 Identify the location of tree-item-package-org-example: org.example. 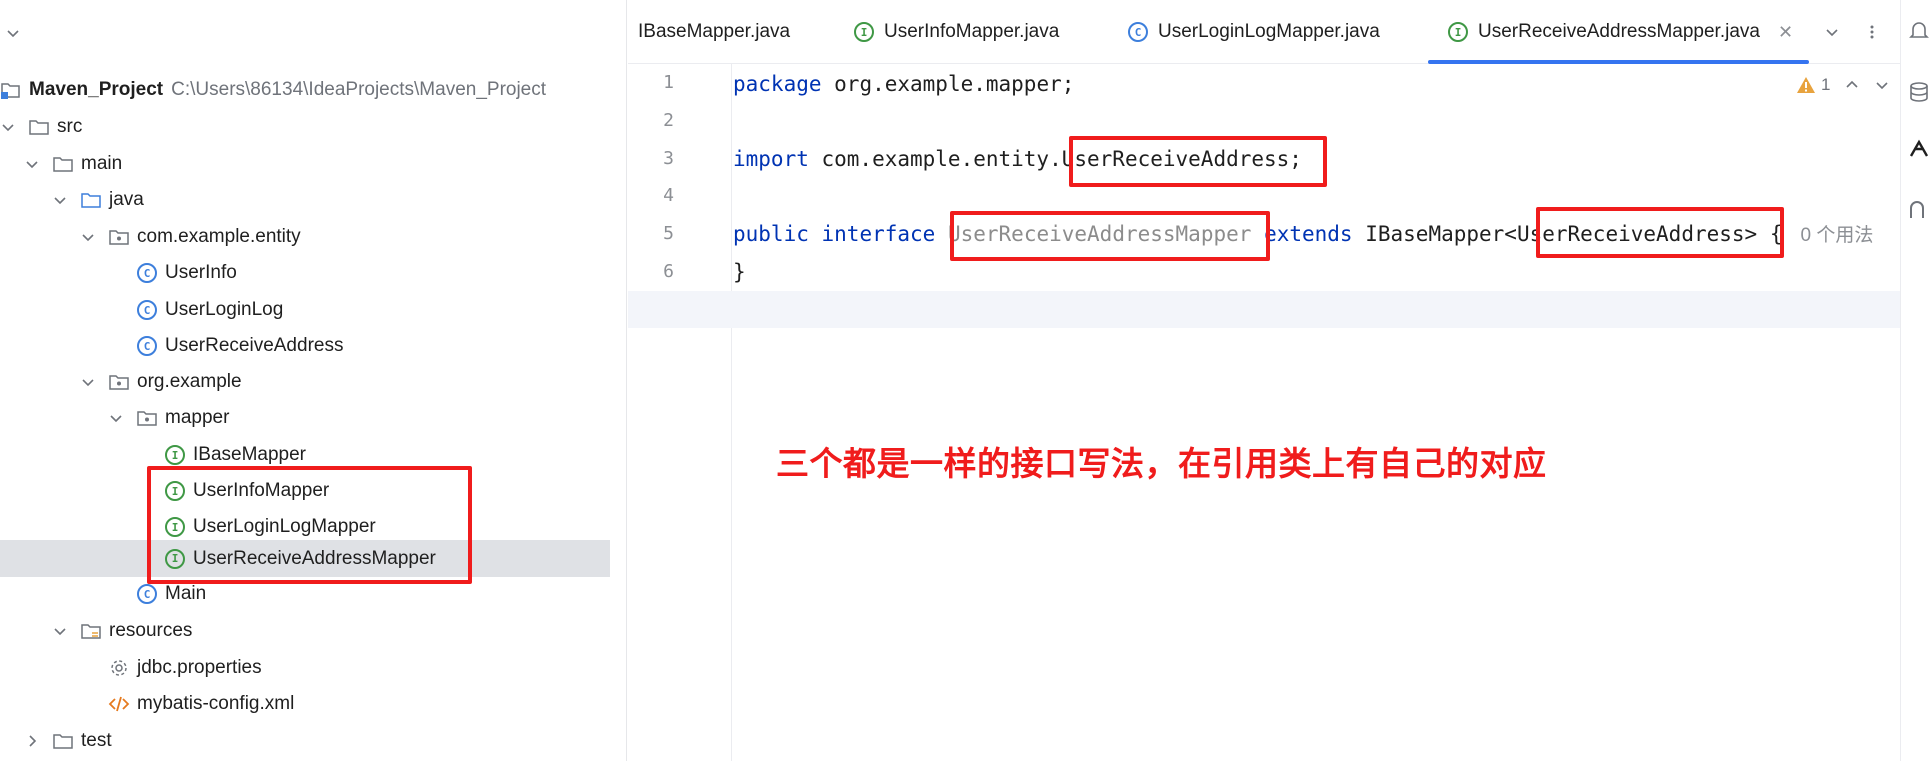
(305, 382).